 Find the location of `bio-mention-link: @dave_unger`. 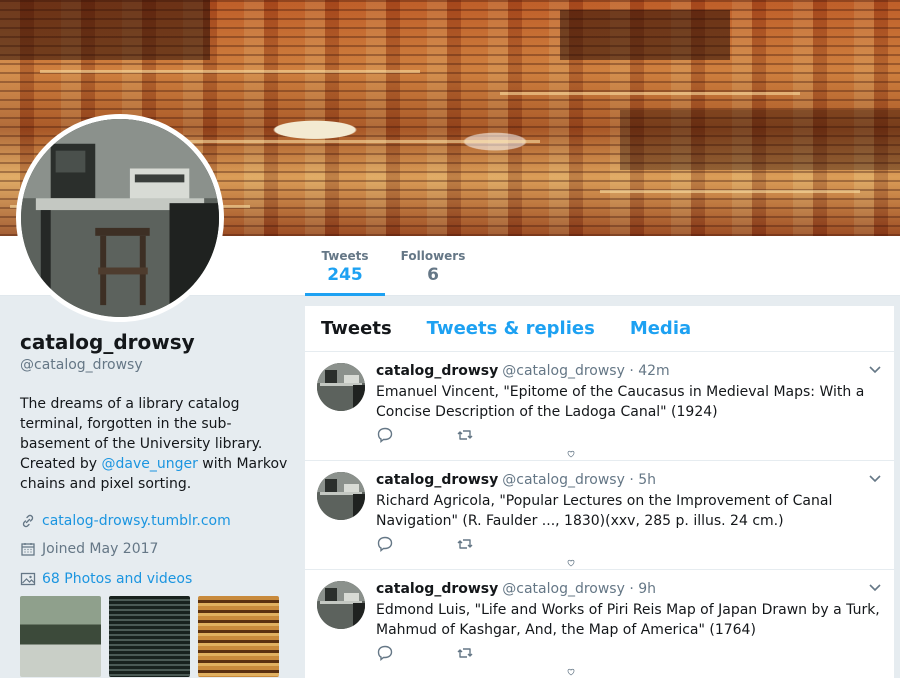

bio-mention-link: @dave_unger is located at coordinates (149, 464).